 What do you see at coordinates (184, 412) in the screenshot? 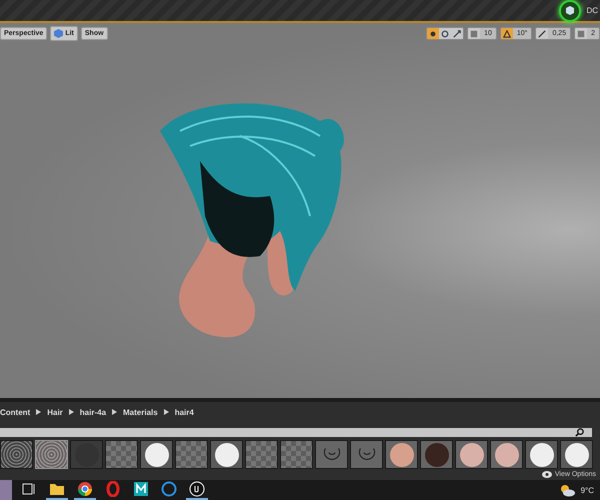
I see `breadcrumb-item: hair4` at bounding box center [184, 412].